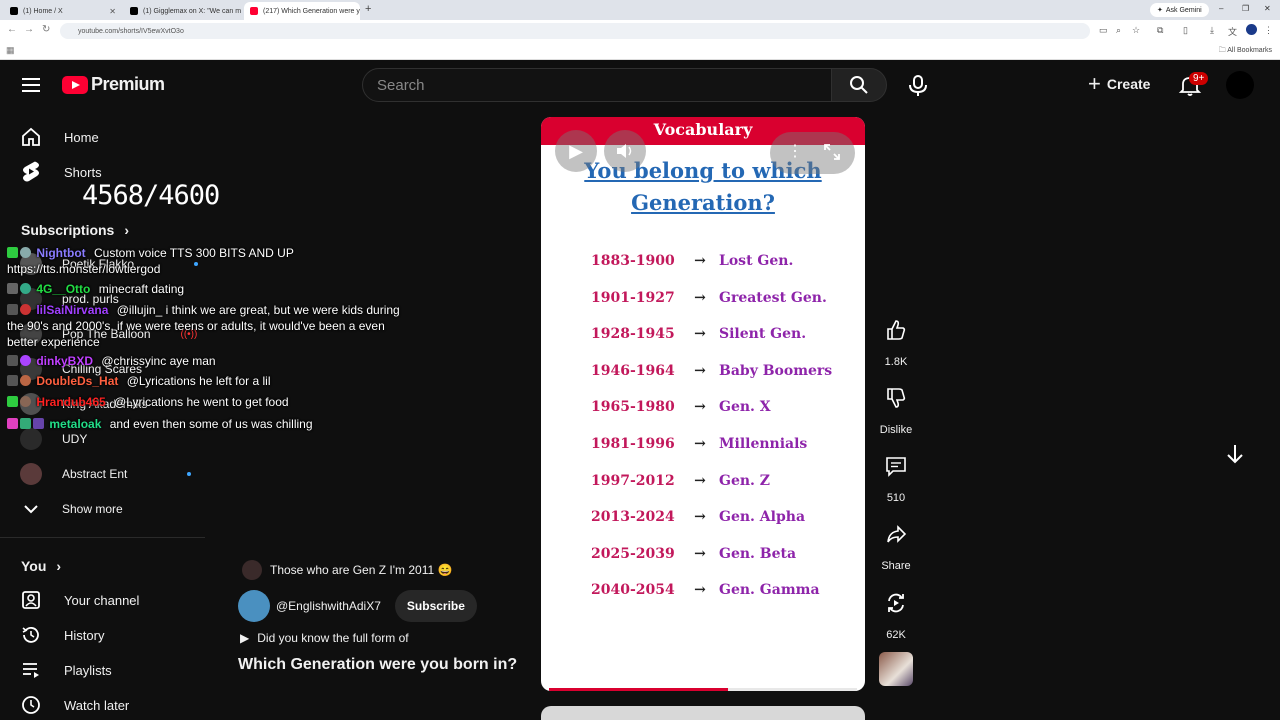 Image resolution: width=1280 pixels, height=720 pixels. Describe the element at coordinates (832, 152) in the screenshot. I see `fullscreen-icon` at that location.